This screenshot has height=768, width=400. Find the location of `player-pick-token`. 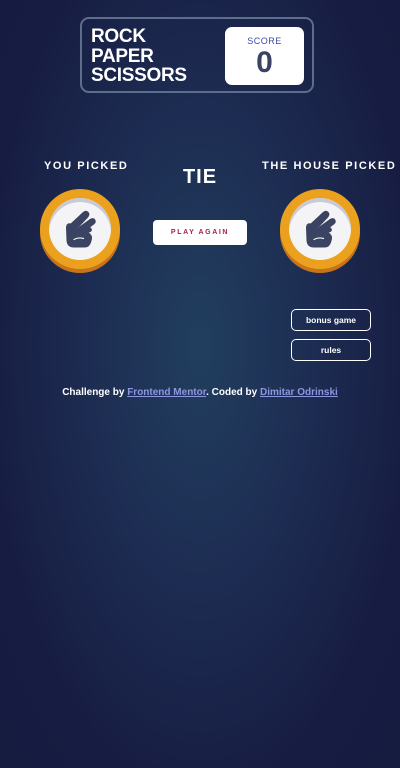

player-pick-token is located at coordinates (80, 229).